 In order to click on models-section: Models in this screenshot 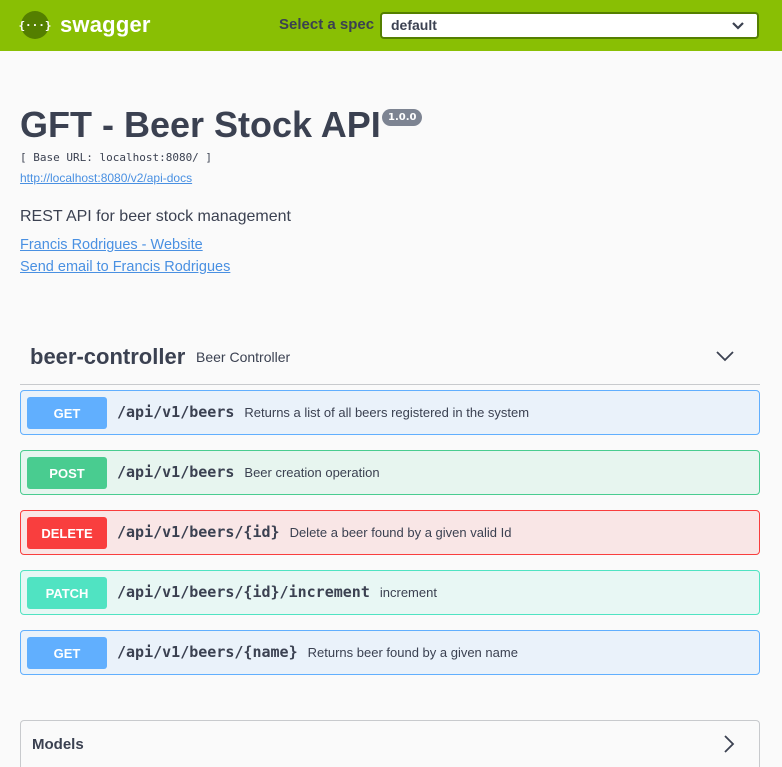, I will do `click(390, 743)`.